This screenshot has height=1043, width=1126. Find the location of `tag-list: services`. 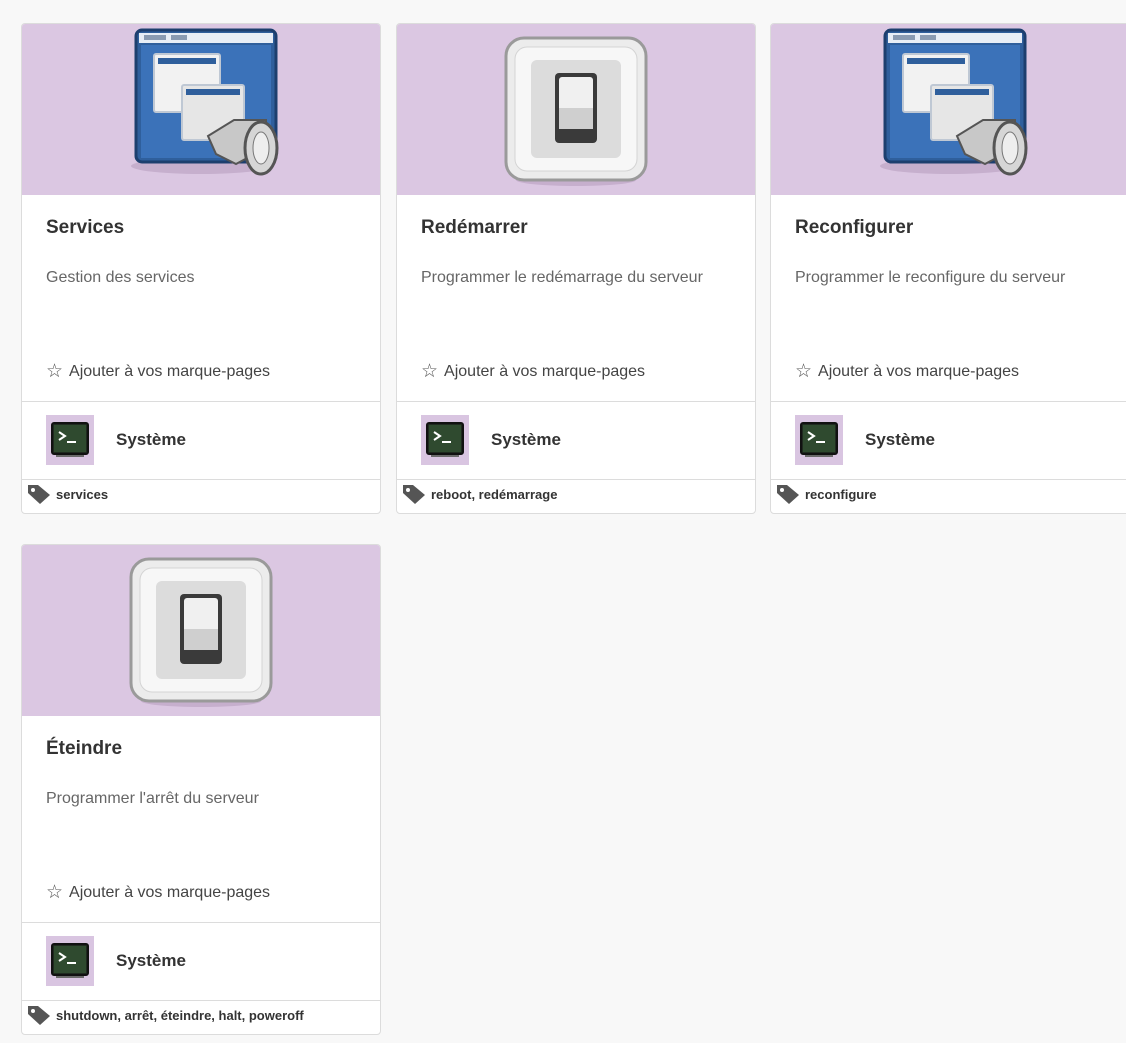

tag-list: services is located at coordinates (67, 494).